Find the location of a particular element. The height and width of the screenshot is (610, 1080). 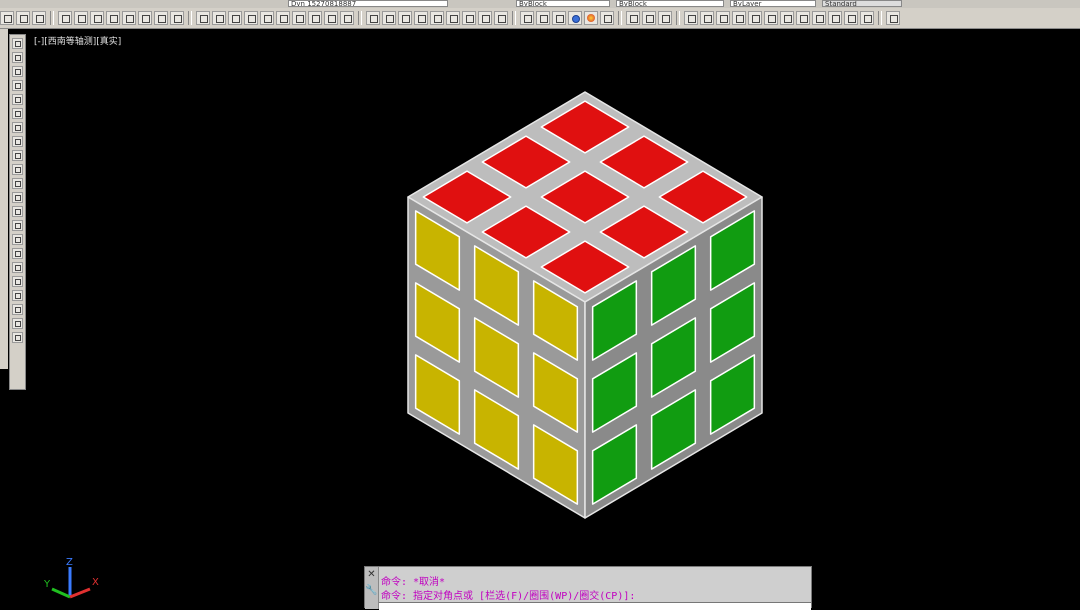

plot-style-combo: Standard is located at coordinates (862, 3).